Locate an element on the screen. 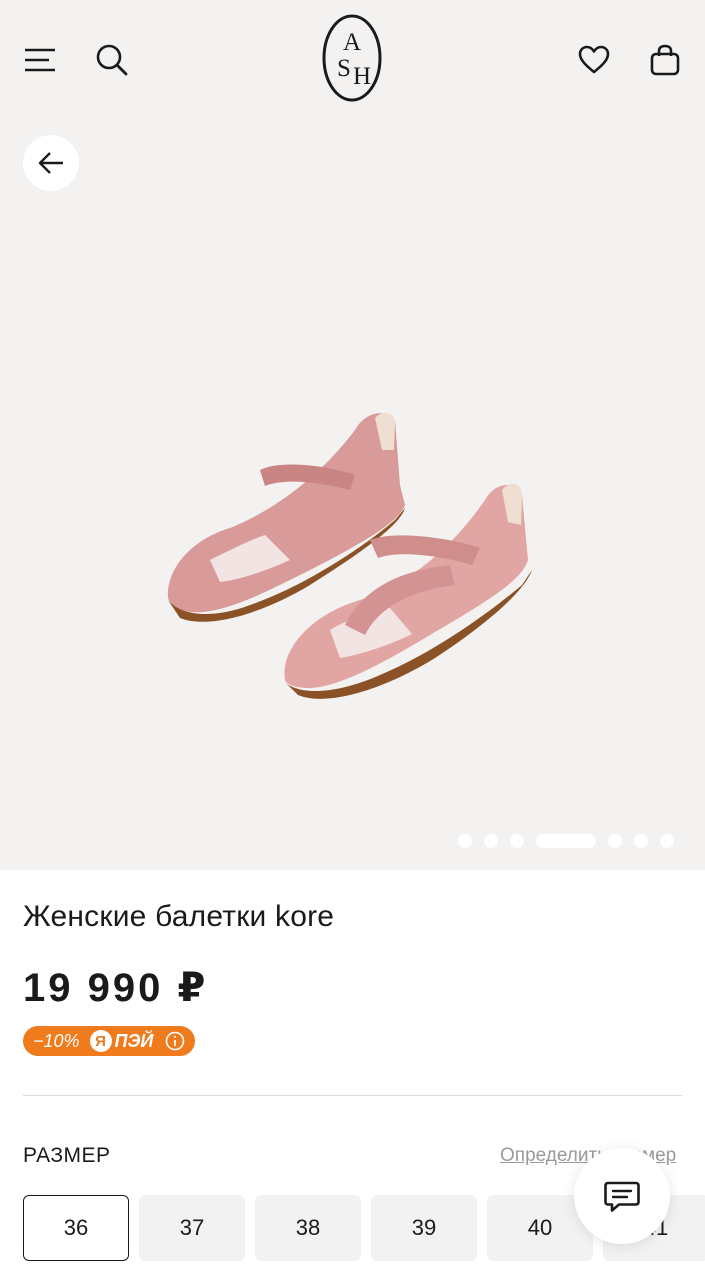 This screenshot has height=1280, width=705. search-button is located at coordinates (112, 60).